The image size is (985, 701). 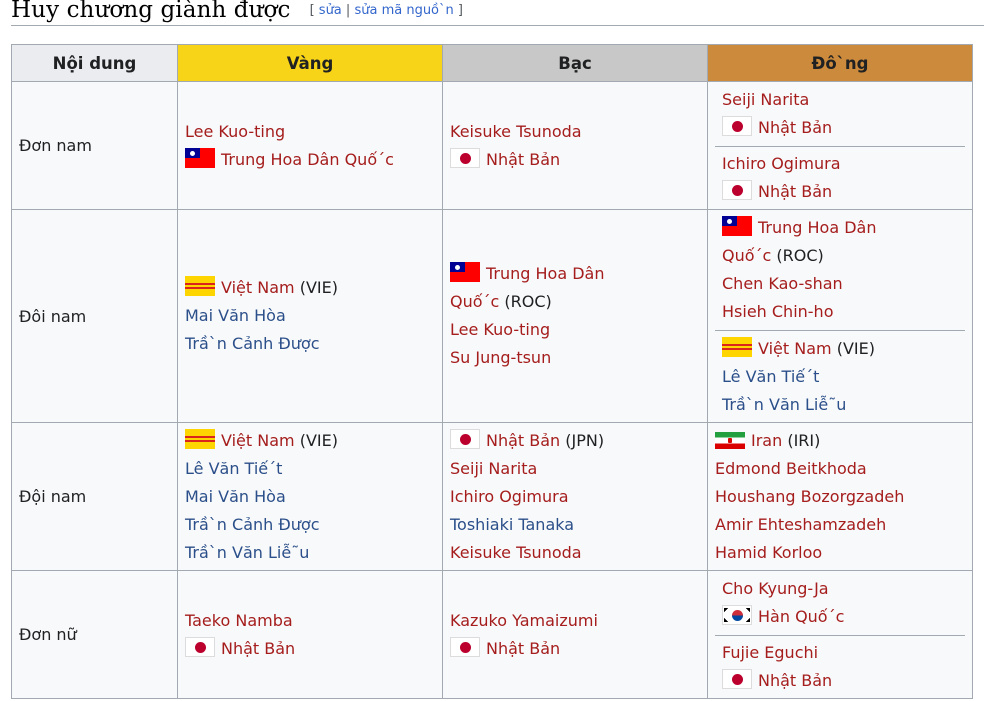 What do you see at coordinates (840, 114) in the screenshot?
I see `bronze-entry: Seiji Narita Nhật Bản` at bounding box center [840, 114].